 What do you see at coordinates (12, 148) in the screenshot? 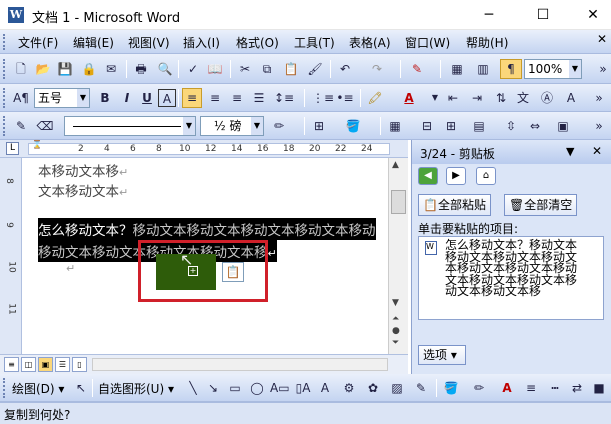
I see `tab-selector: L` at bounding box center [12, 148].